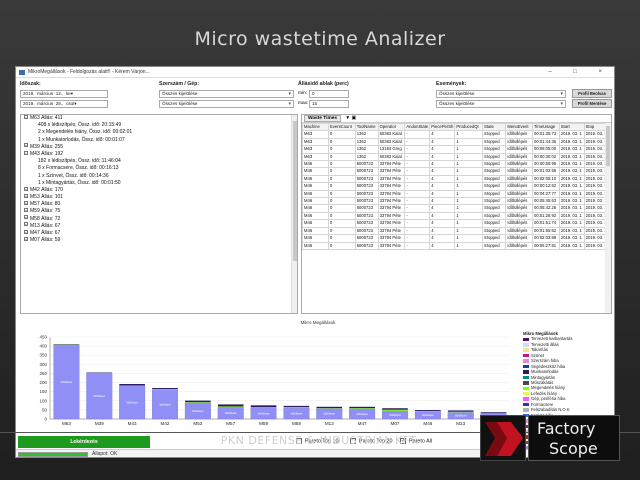  I want to click on tree-node-label: M42 Állás: 170, so click(47, 189).